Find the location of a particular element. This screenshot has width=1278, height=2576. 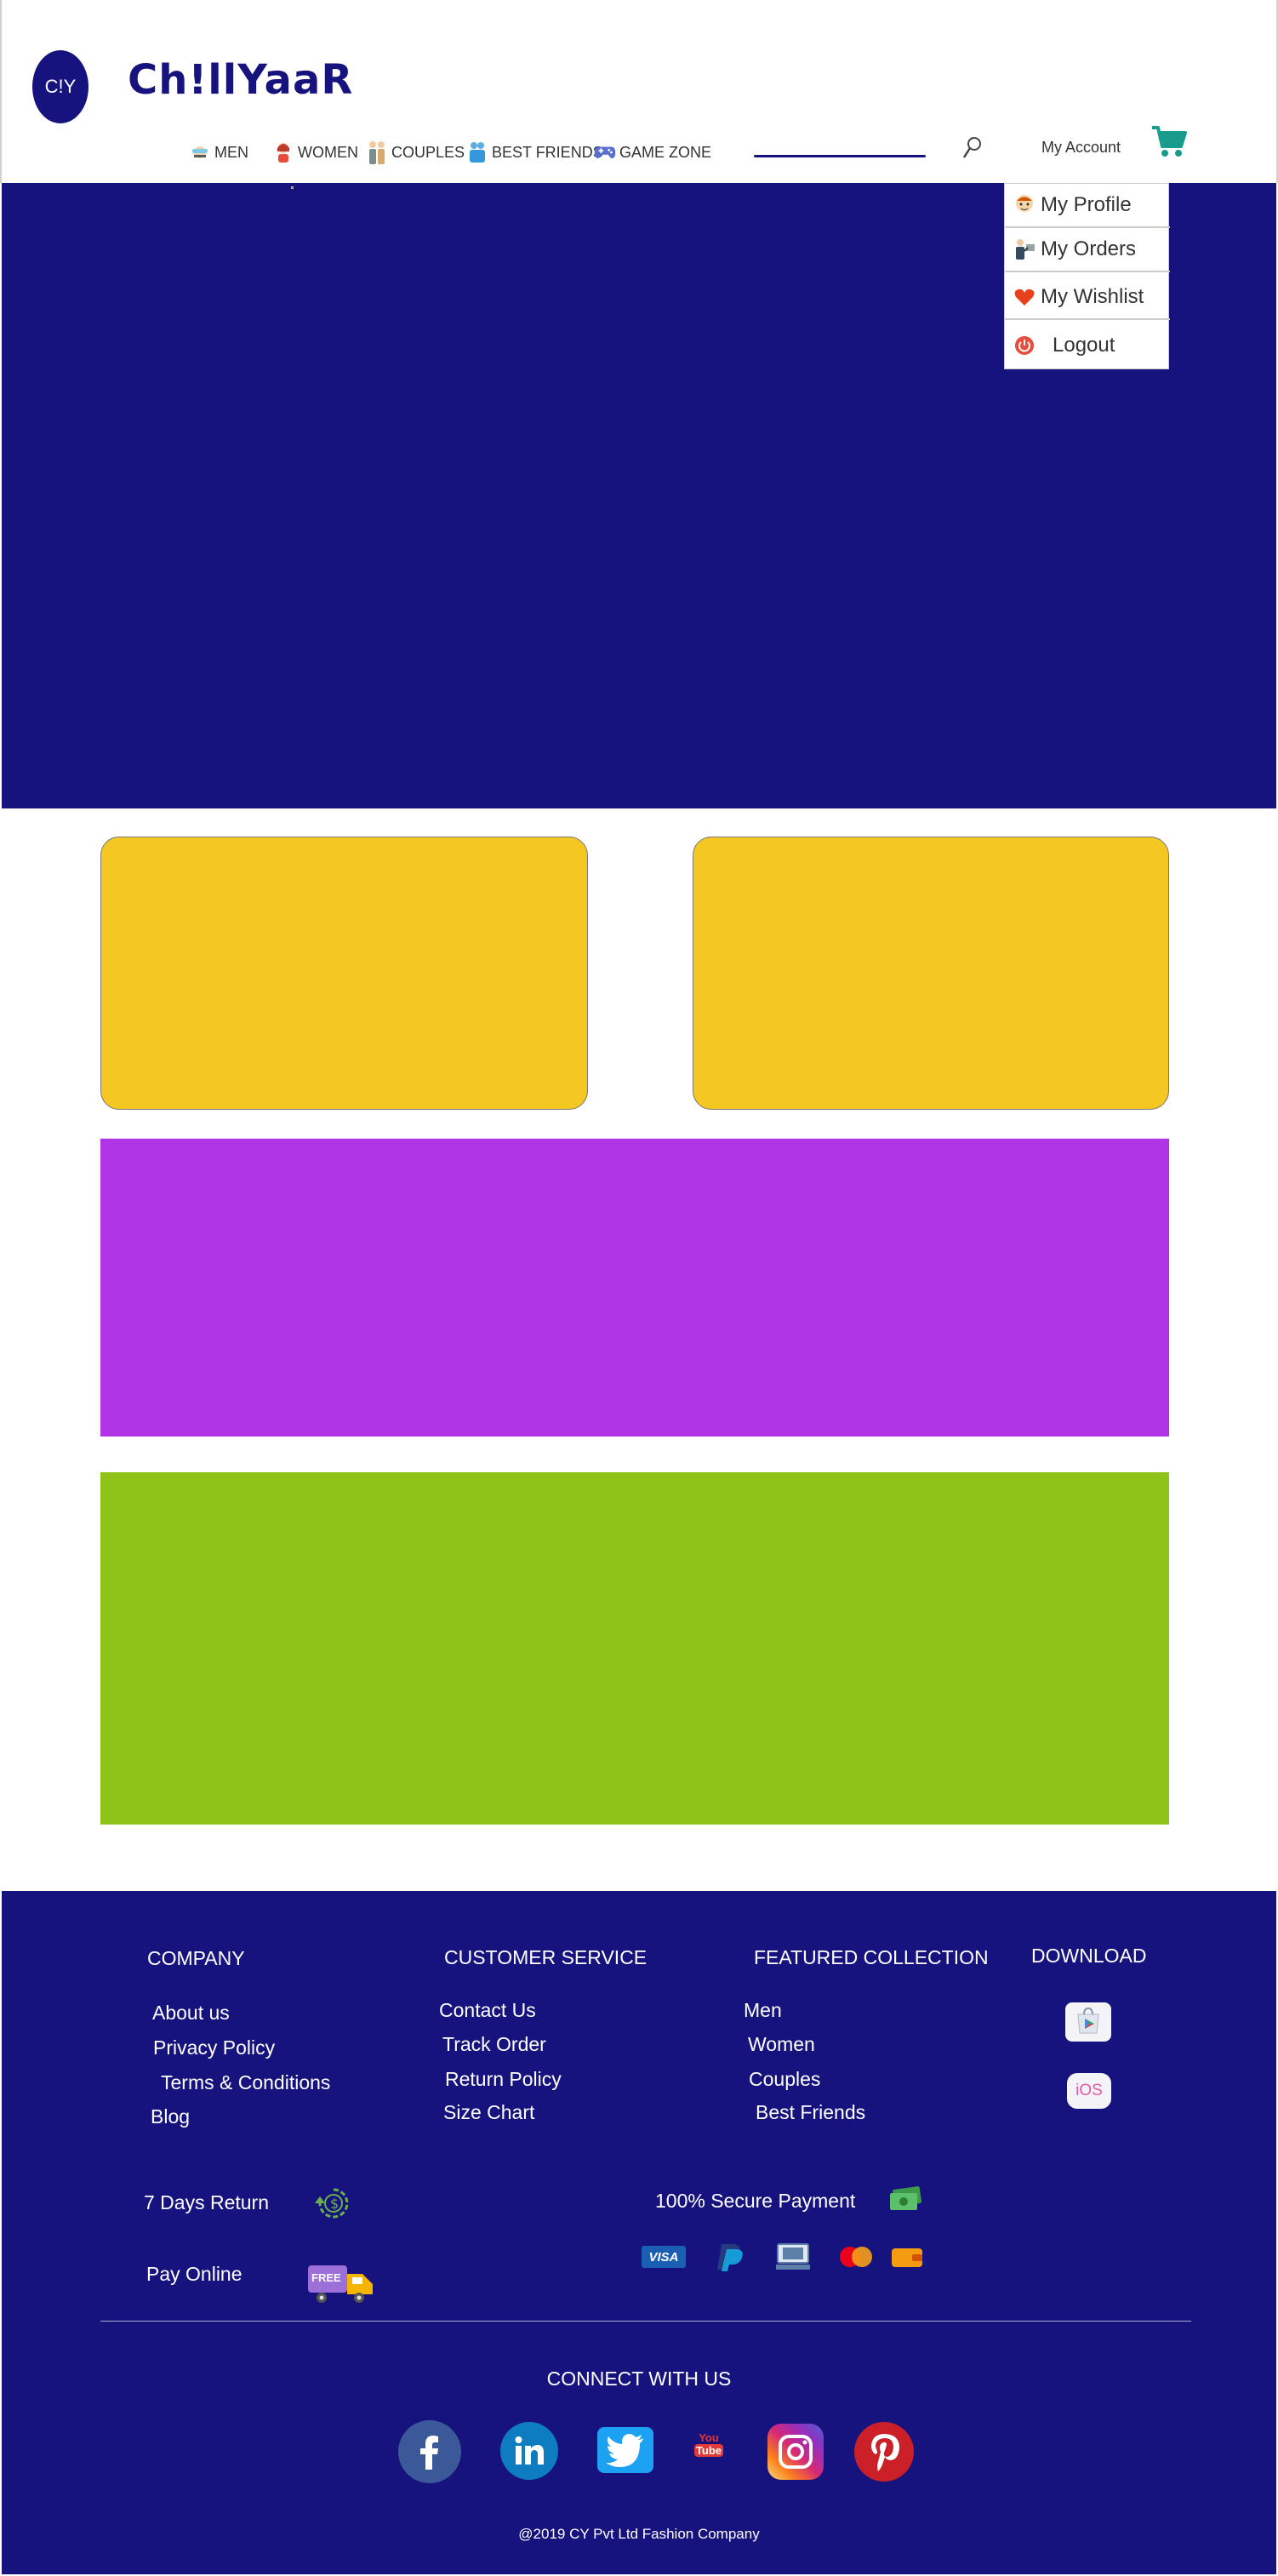

visa-label: VISA is located at coordinates (664, 2257).